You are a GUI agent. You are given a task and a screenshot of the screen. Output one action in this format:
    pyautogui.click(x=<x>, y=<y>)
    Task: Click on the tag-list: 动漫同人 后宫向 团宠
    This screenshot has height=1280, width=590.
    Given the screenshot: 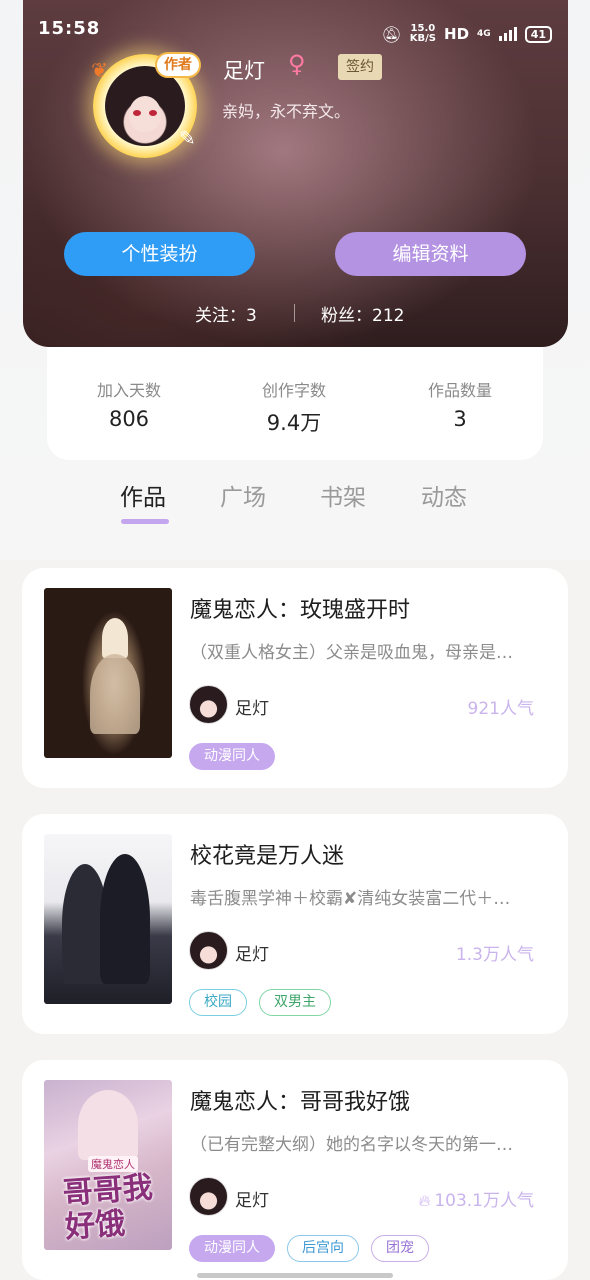 What is the action you would take?
    pyautogui.click(x=309, y=1248)
    